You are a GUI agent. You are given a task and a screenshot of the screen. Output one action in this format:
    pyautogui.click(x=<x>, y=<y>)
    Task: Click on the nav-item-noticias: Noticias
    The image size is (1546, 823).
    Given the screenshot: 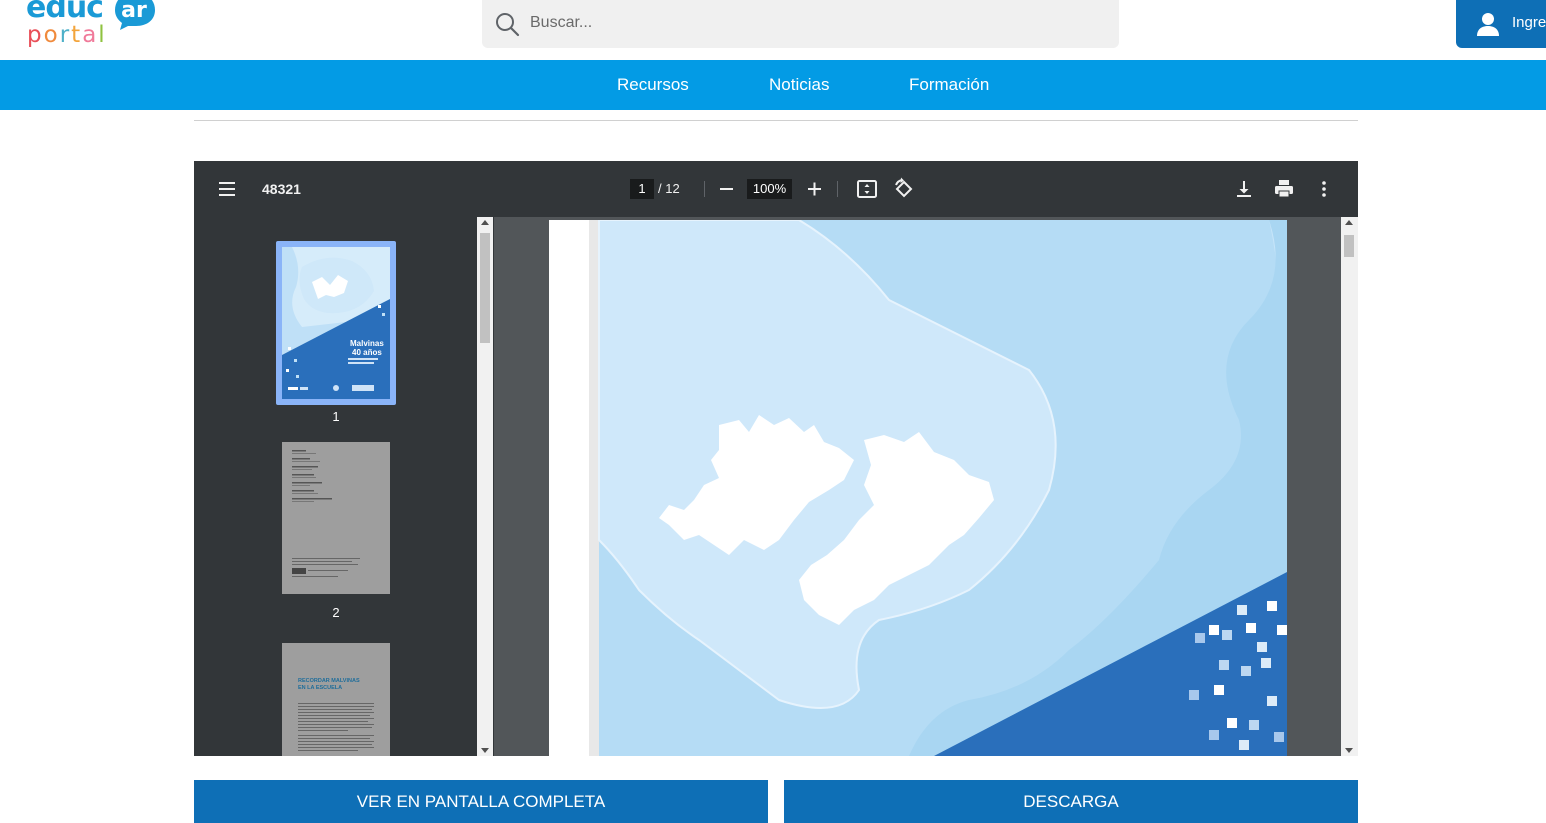 What is the action you would take?
    pyautogui.click(x=799, y=85)
    